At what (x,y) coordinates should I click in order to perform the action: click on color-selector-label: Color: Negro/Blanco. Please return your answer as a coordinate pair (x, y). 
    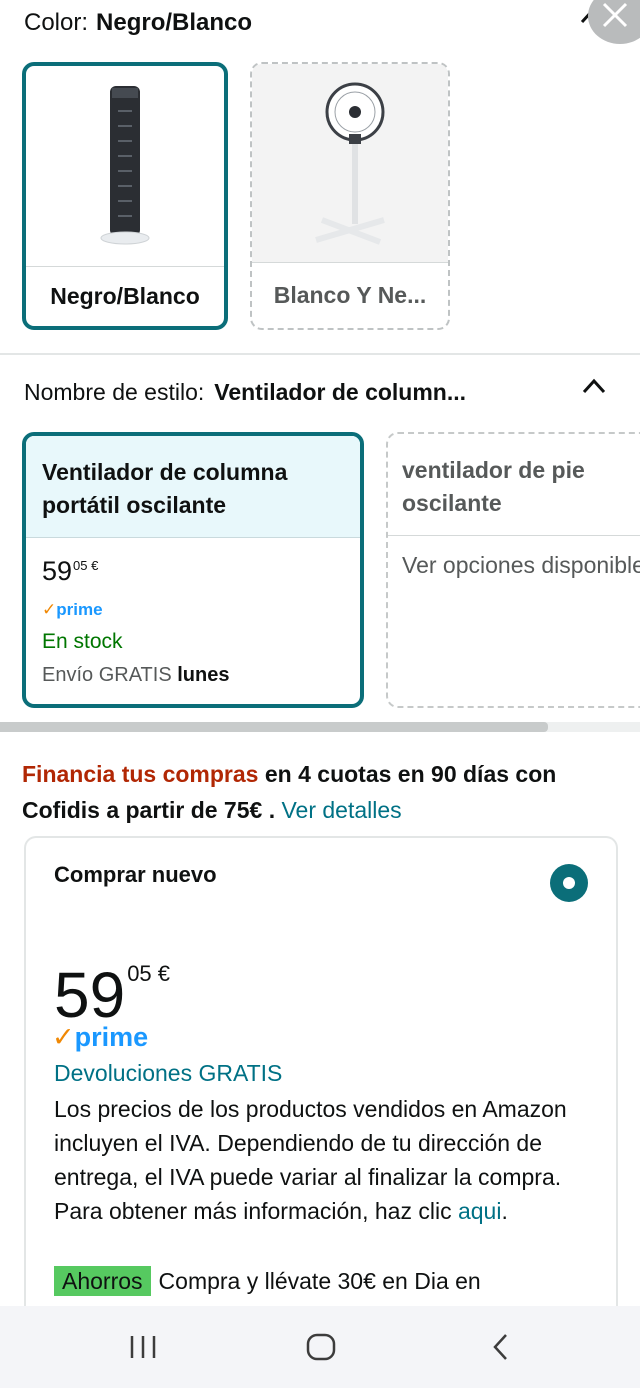
    Looking at the image, I should click on (138, 23).